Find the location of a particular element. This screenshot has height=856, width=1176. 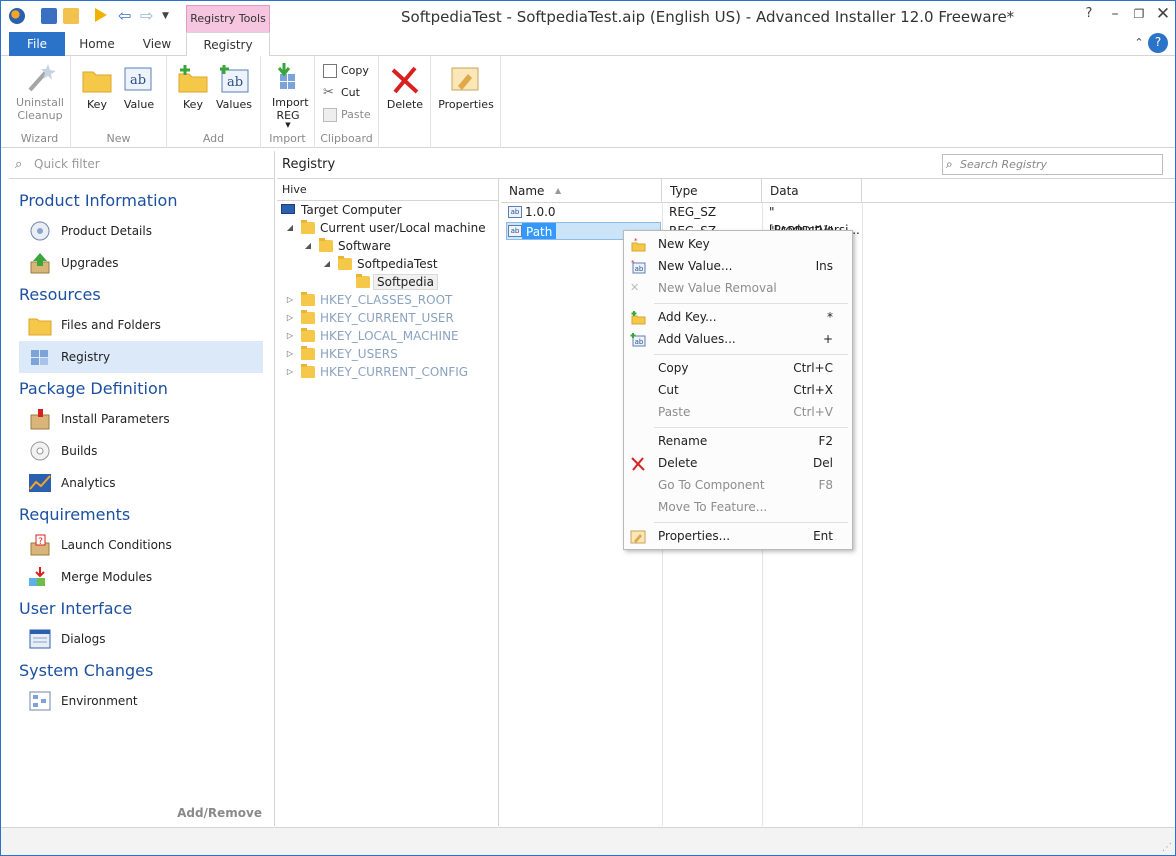

maximize-button: ❐ is located at coordinates (1139, 14).